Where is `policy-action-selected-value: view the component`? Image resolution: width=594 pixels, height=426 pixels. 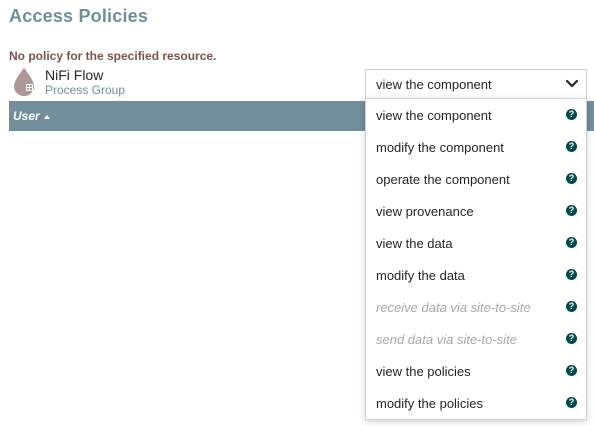 policy-action-selected-value: view the component is located at coordinates (434, 84).